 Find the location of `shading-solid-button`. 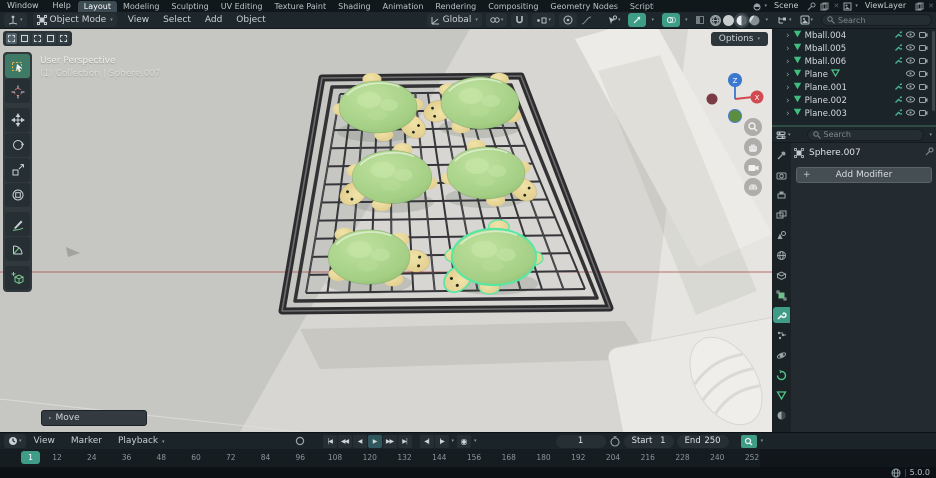

shading-solid-button is located at coordinates (729, 20).